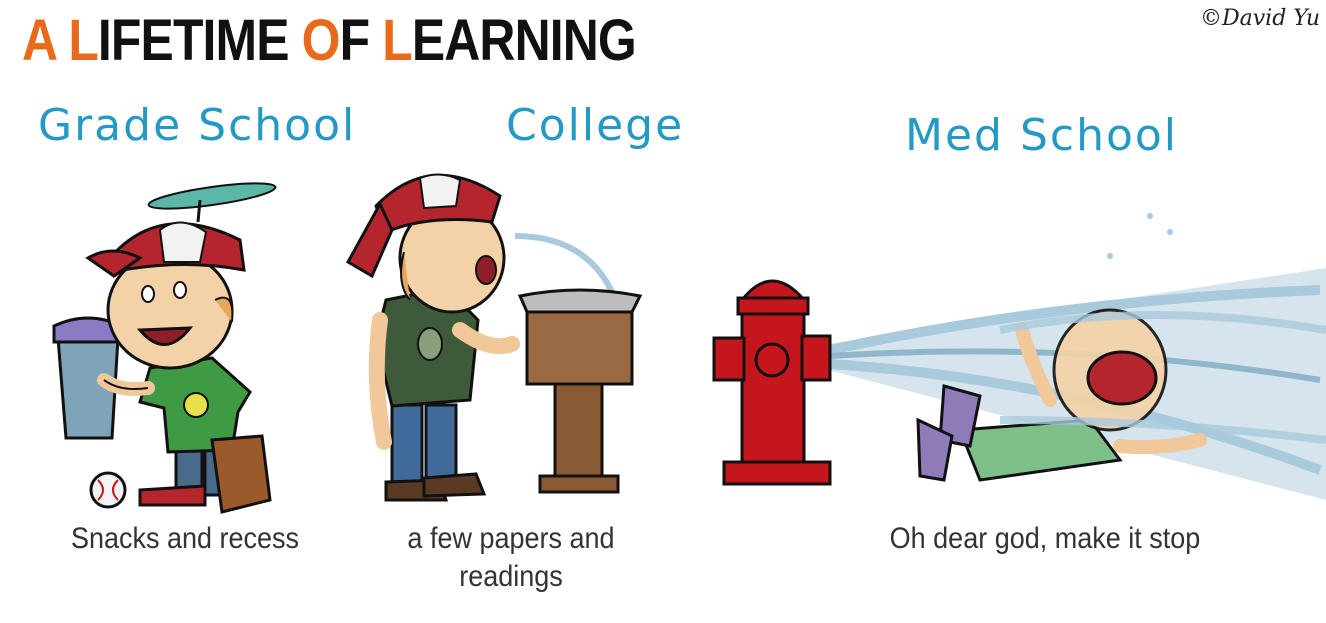 The height and width of the screenshot is (623, 1326). I want to click on grade-school-kid-illustration, so click(164, 348).